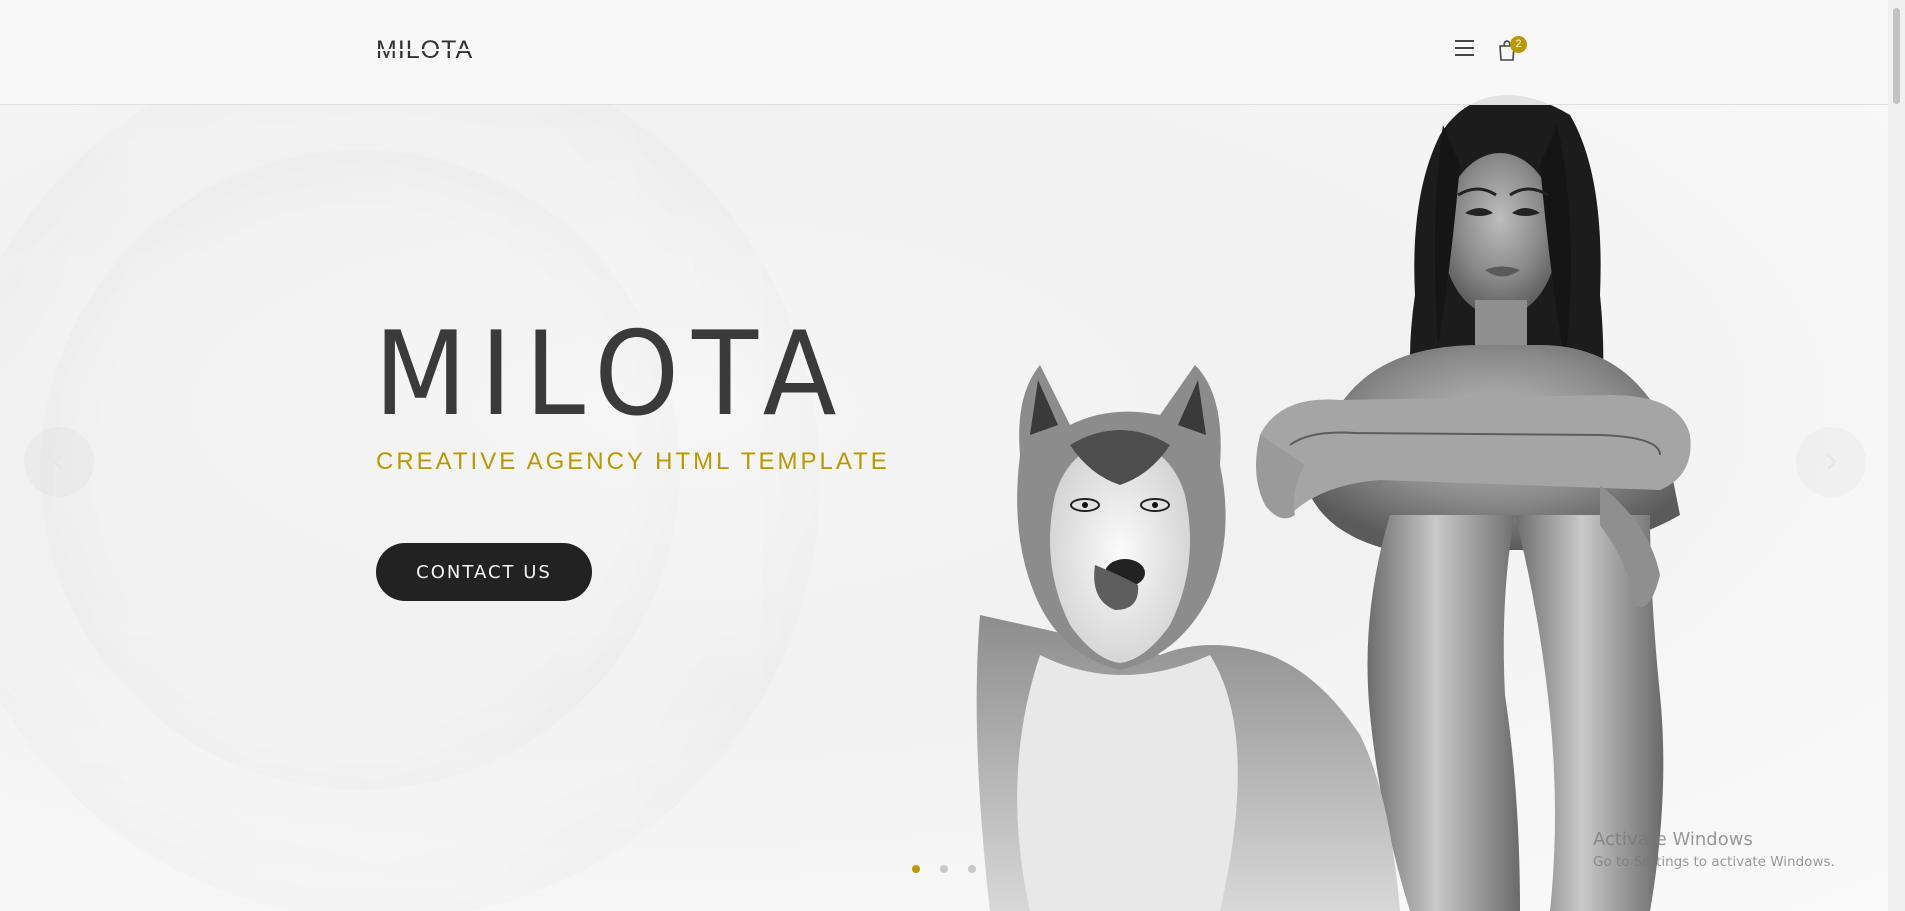 The image size is (1905, 911). I want to click on cart-count-badge: 2, so click(1518, 44).